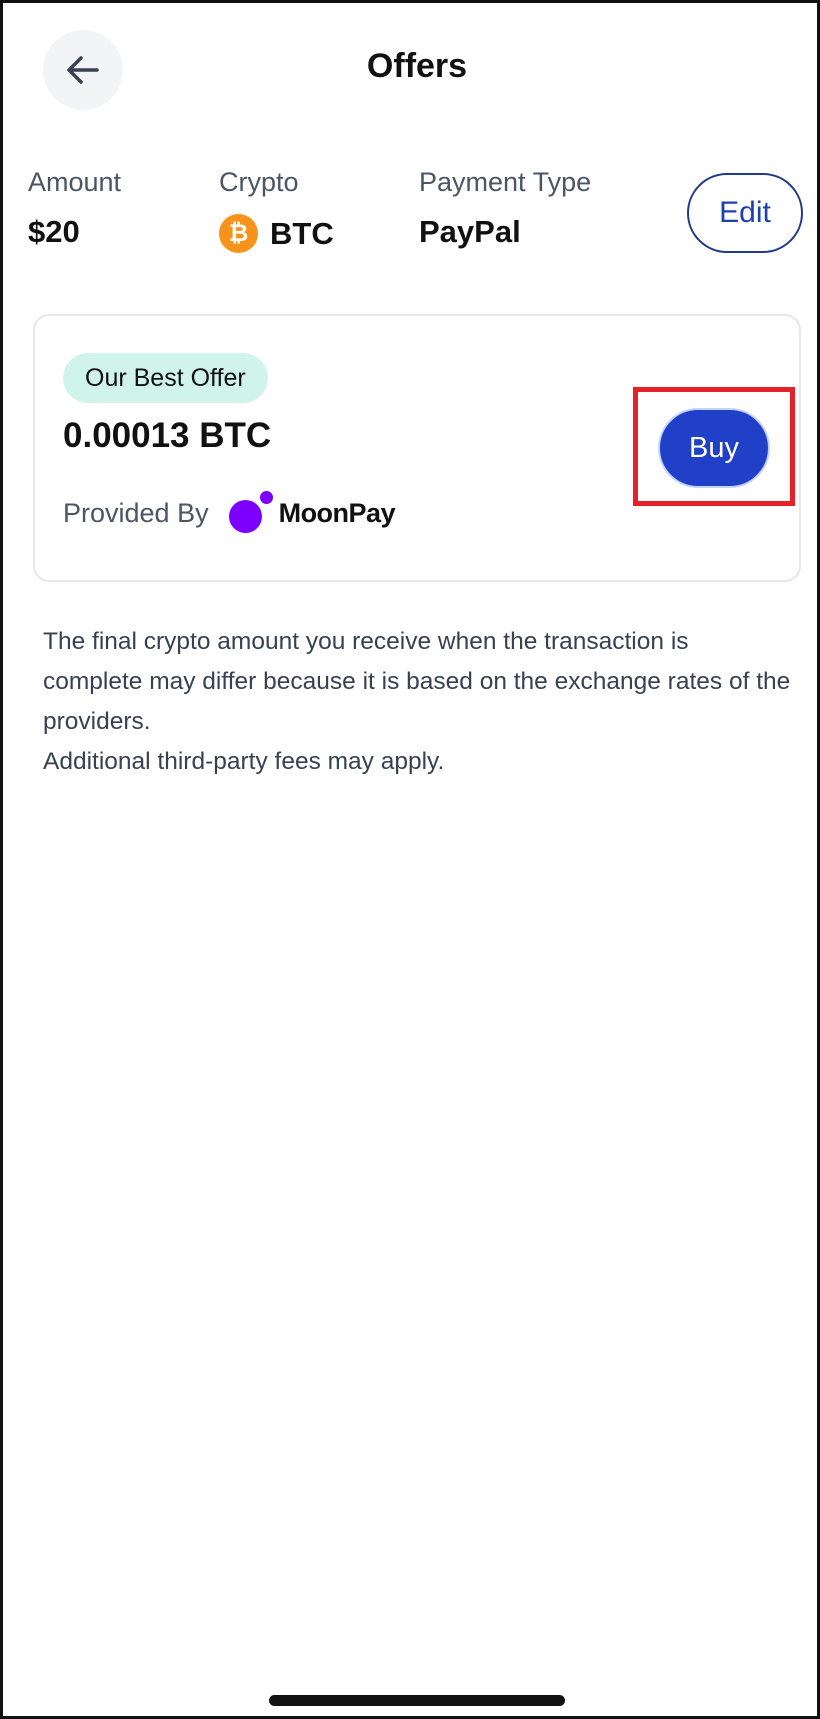 The height and width of the screenshot is (1719, 820). What do you see at coordinates (245, 516) in the screenshot?
I see `moonpay-logo-dot-large` at bounding box center [245, 516].